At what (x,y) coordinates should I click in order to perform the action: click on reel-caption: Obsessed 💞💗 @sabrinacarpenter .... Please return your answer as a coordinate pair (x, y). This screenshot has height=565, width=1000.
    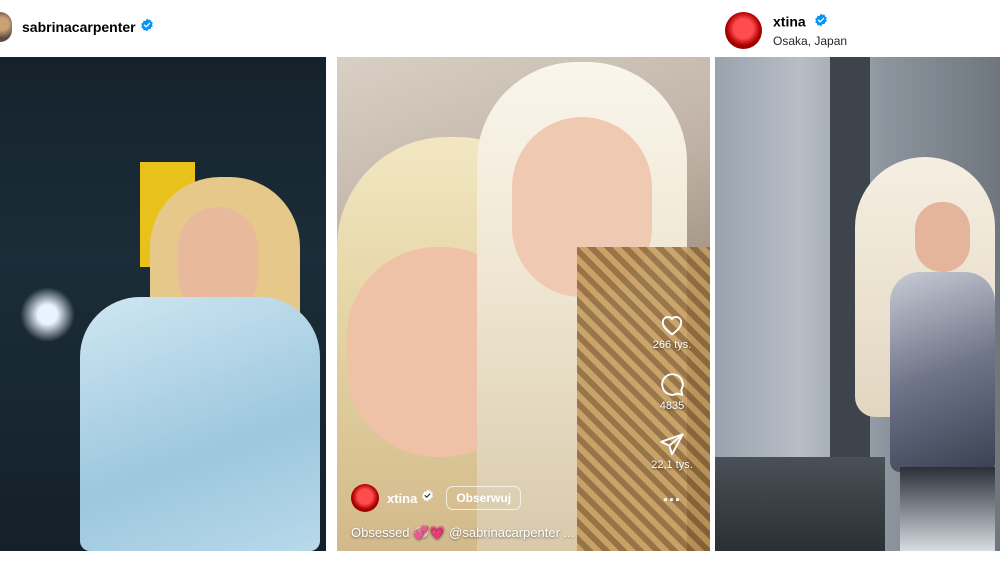
    Looking at the image, I should click on (462, 533).